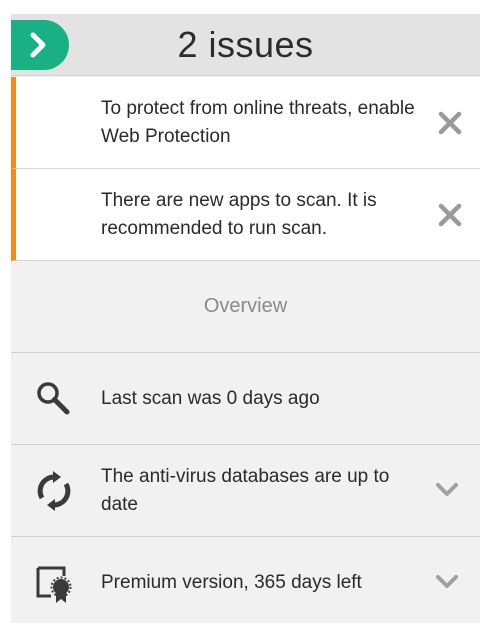 This screenshot has width=480, height=623. I want to click on issues-count-title: 2 issues, so click(245, 44).